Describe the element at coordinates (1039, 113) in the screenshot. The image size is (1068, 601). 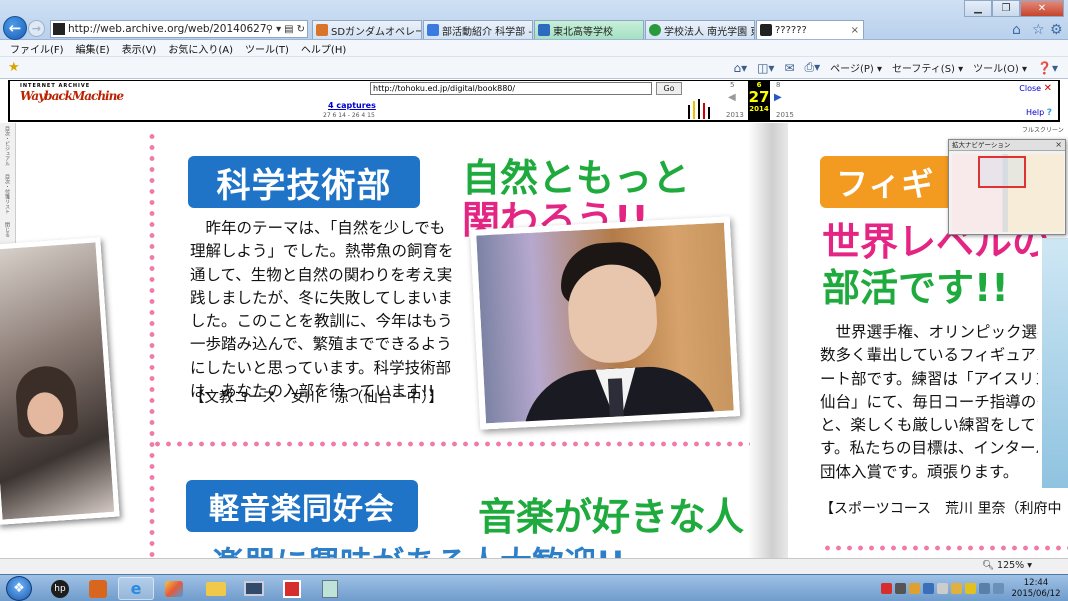
I see `wayback-help-link: Help ?` at that location.